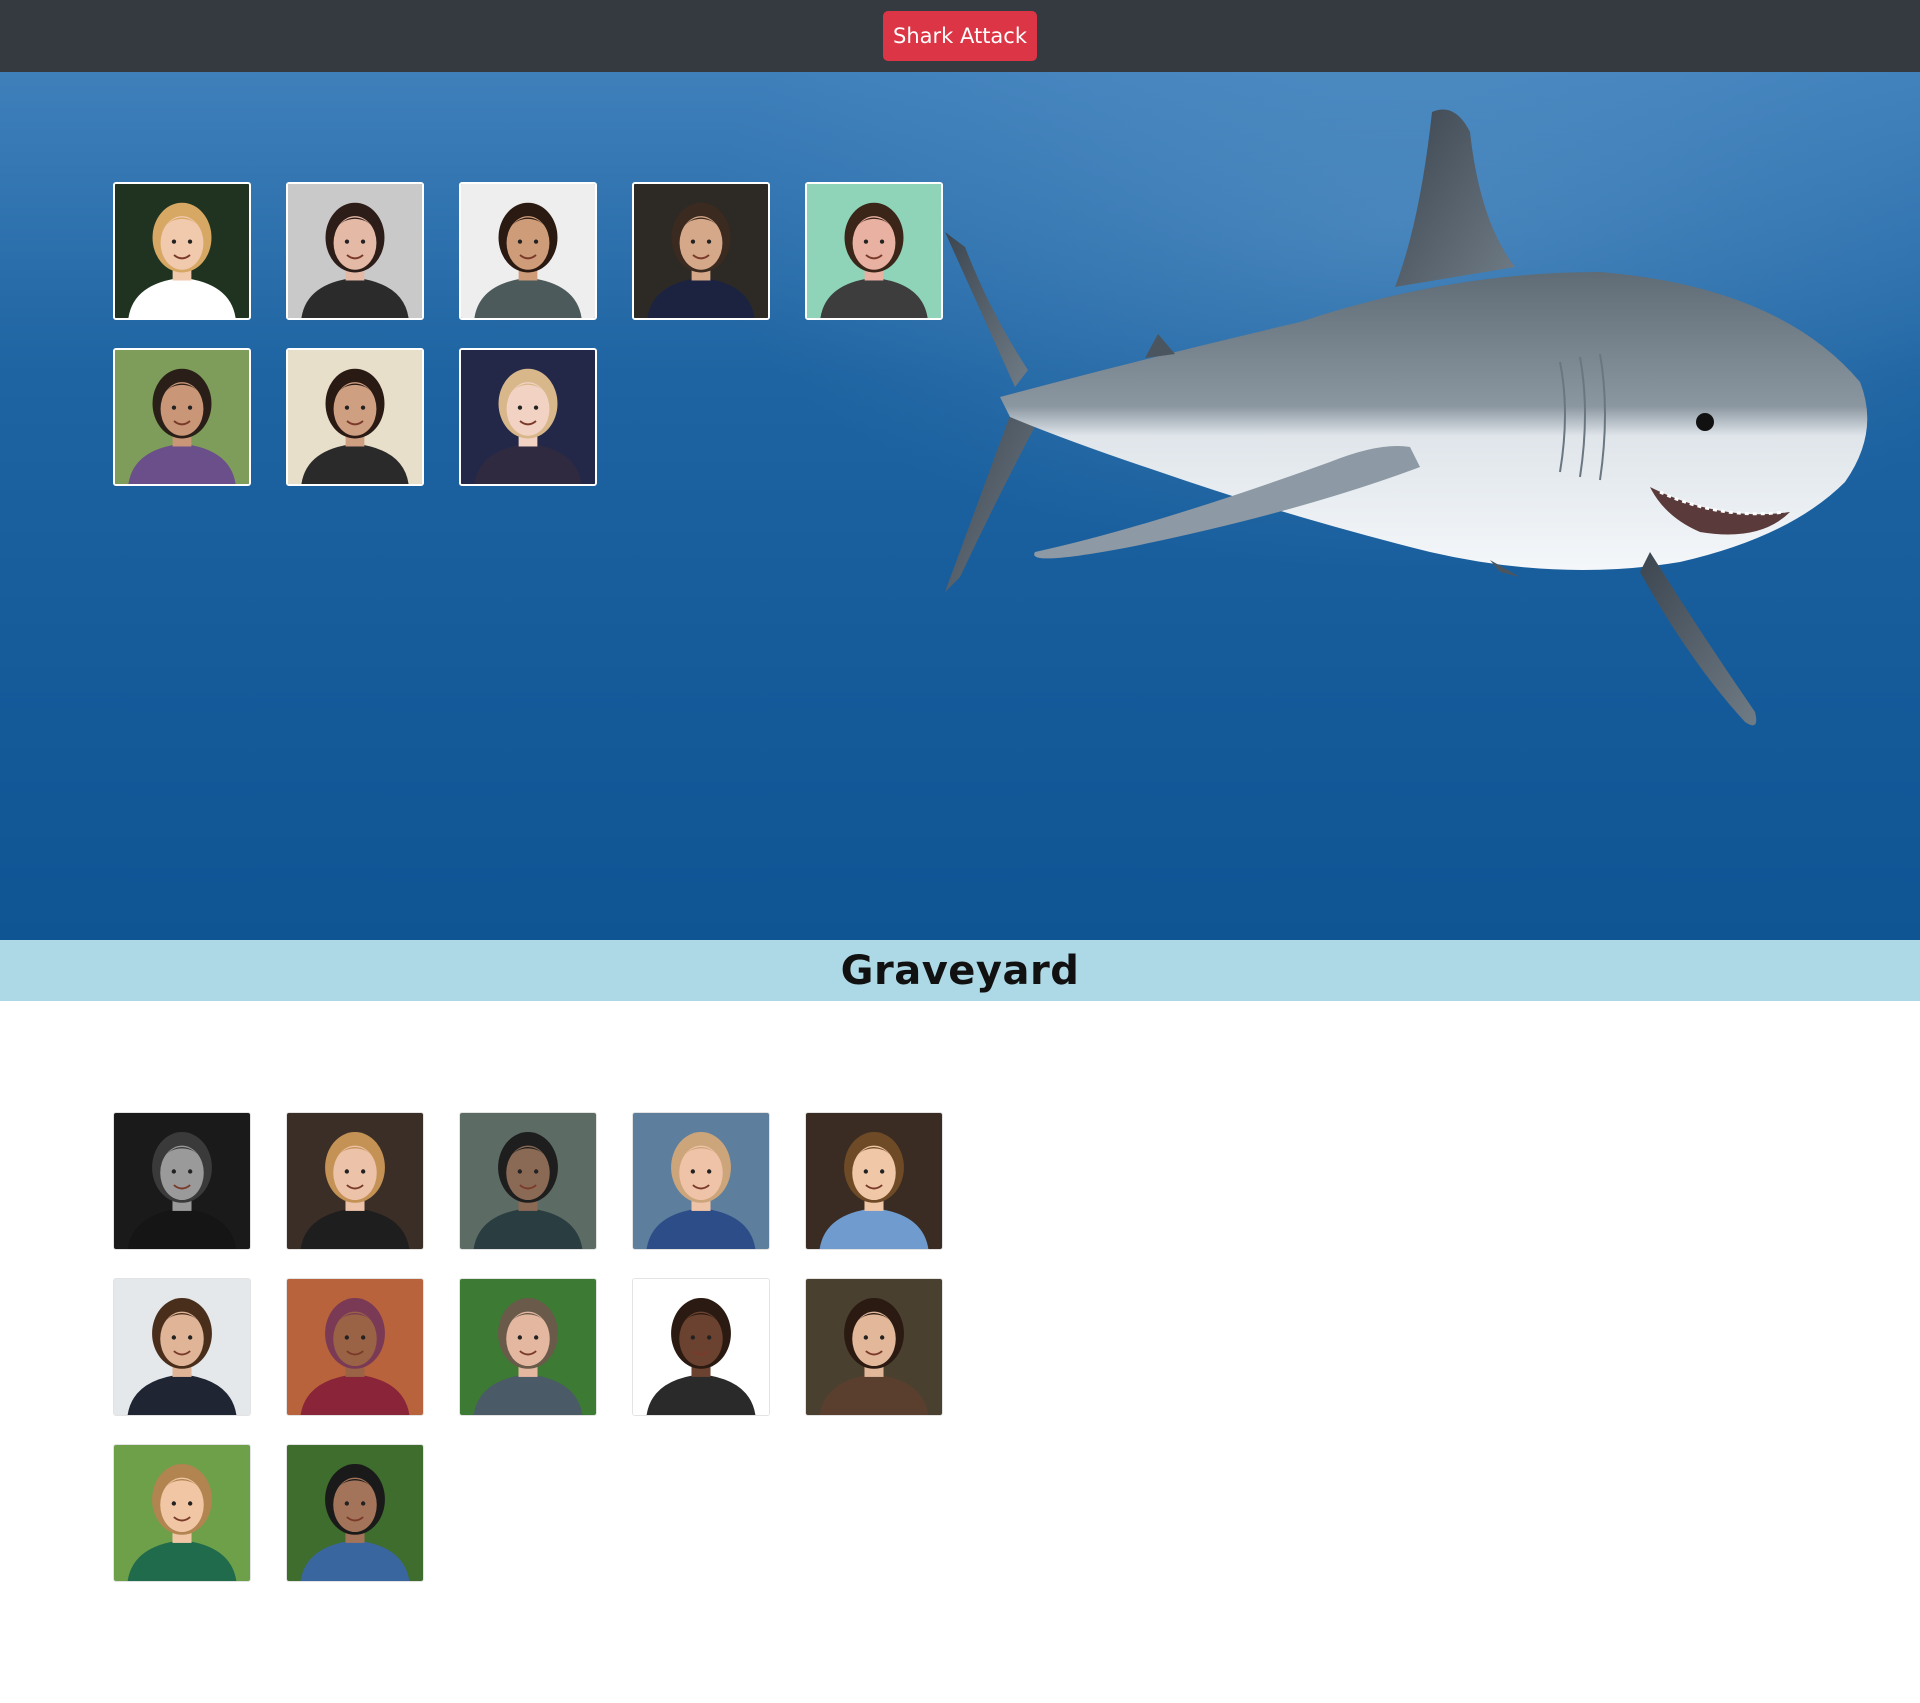 The height and width of the screenshot is (1703, 1920). I want to click on graveyard-title: Graveyard, so click(960, 970).